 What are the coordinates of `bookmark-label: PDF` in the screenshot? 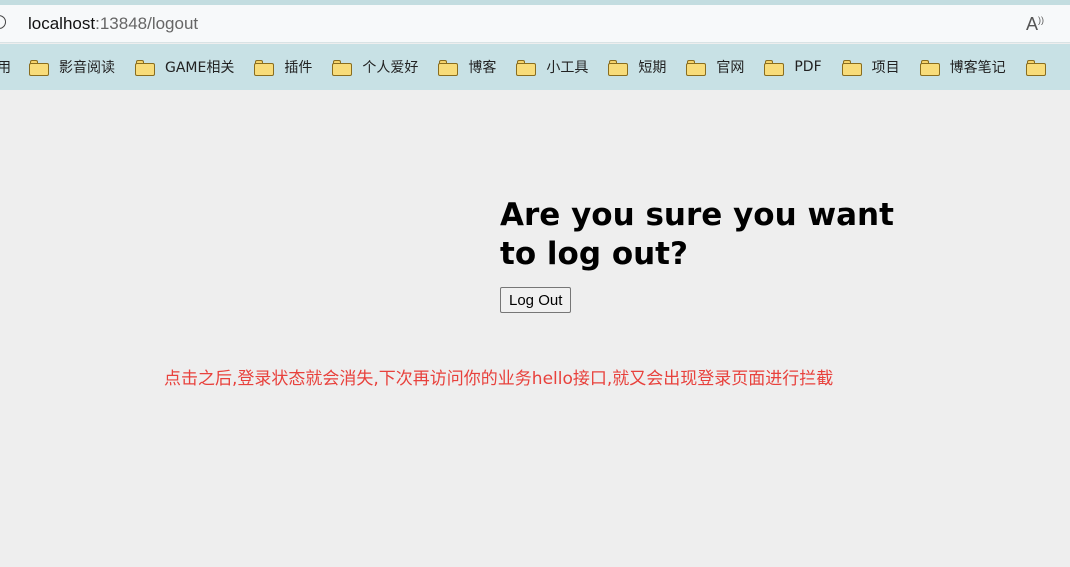 It's located at (808, 67).